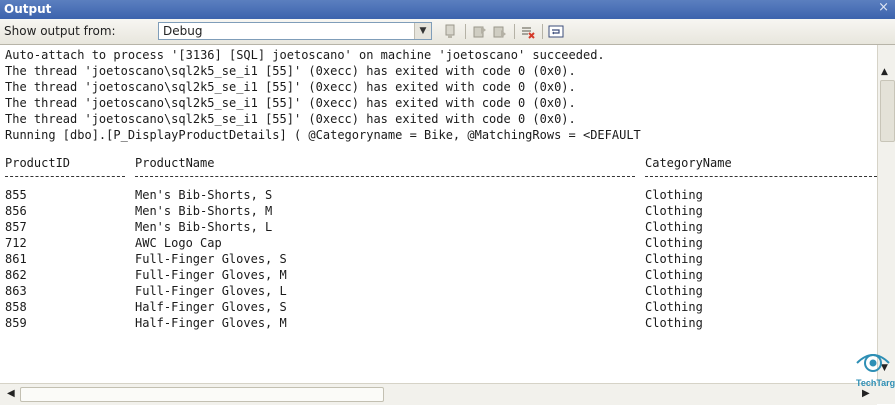 The image size is (895, 405). I want to click on toggle-word-wrap-icon, so click(556, 31).